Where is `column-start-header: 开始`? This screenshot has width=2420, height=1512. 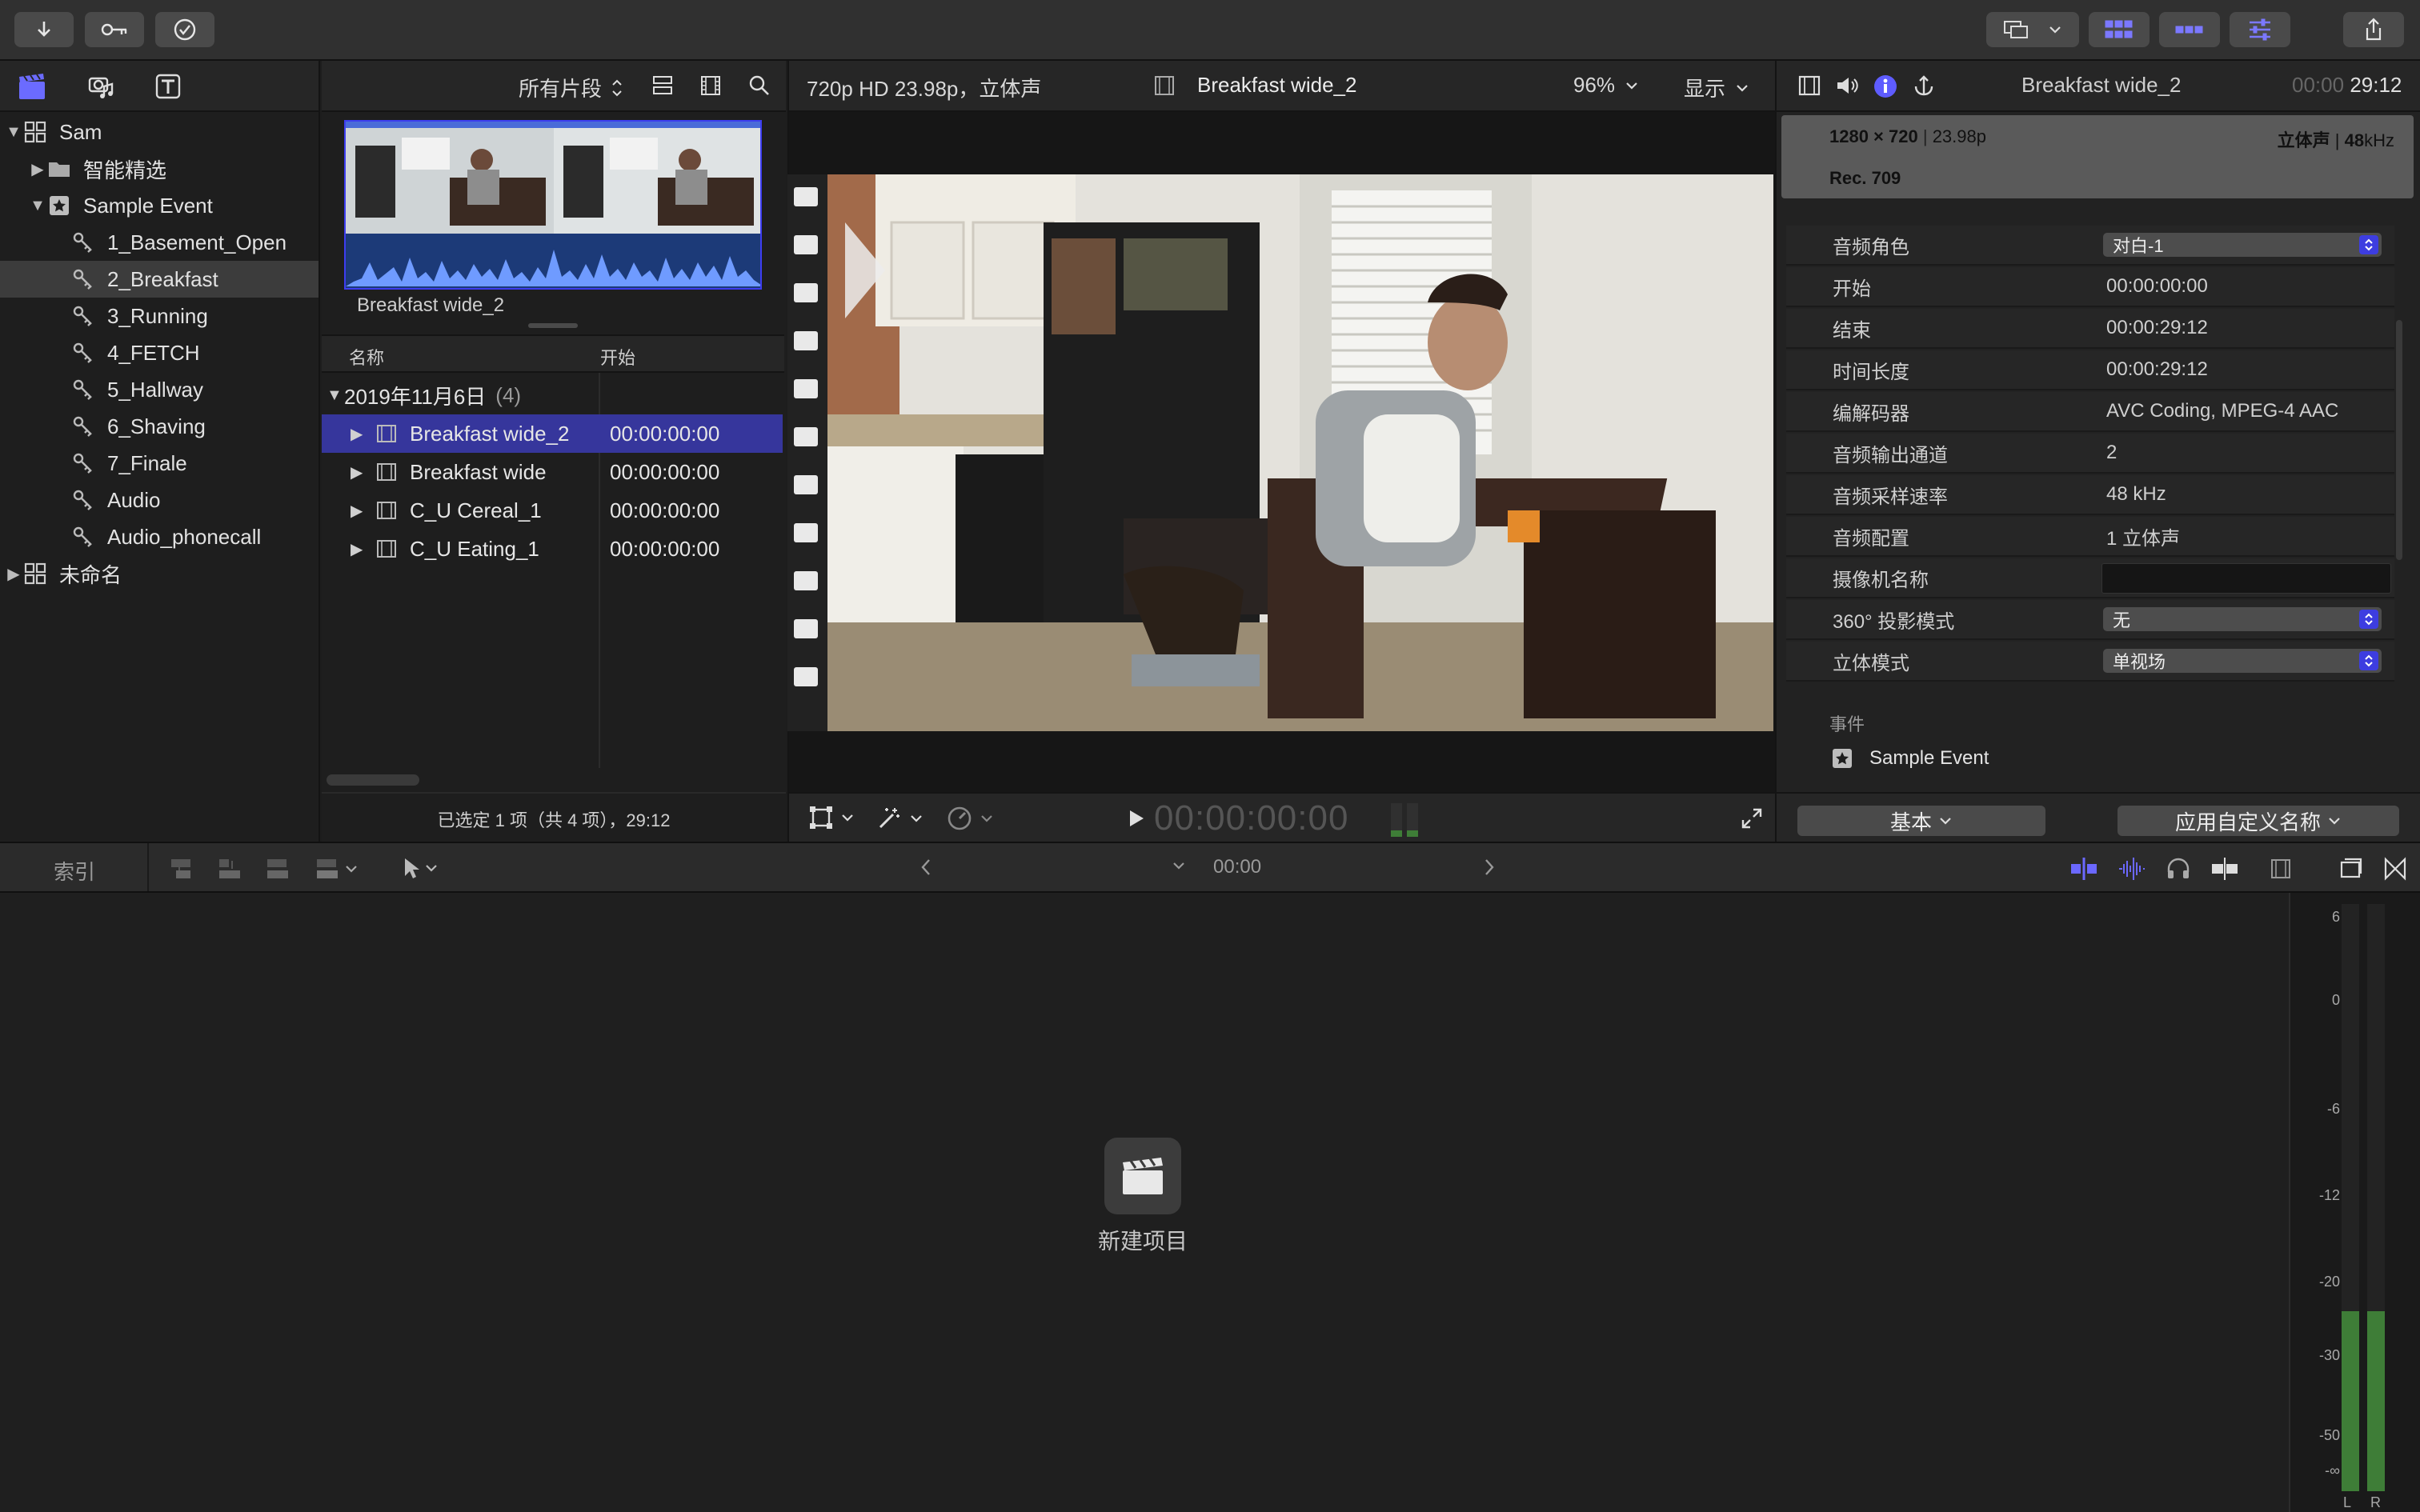 column-start-header: 开始 is located at coordinates (617, 357).